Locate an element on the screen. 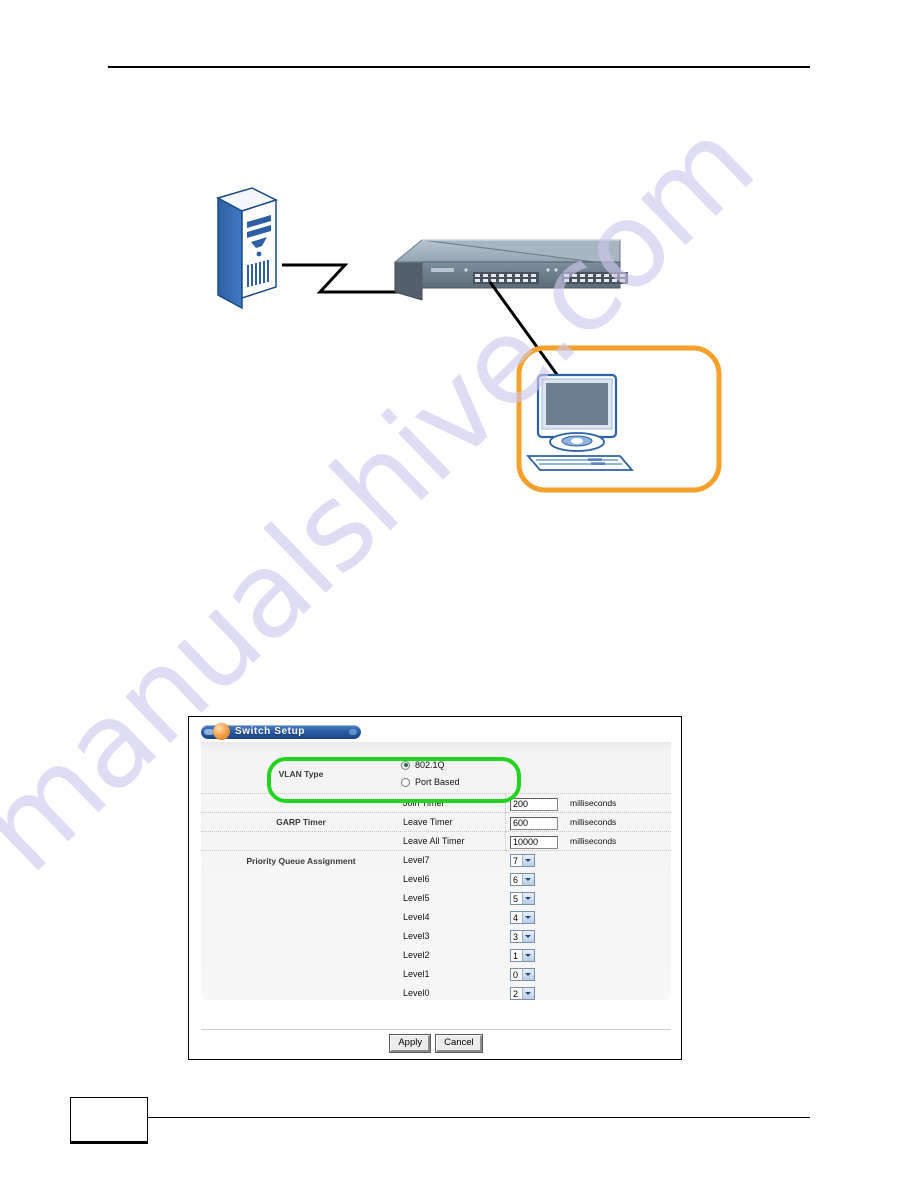 The image size is (918, 1188). garp-timer-label-filler is located at coordinates (301, 841).